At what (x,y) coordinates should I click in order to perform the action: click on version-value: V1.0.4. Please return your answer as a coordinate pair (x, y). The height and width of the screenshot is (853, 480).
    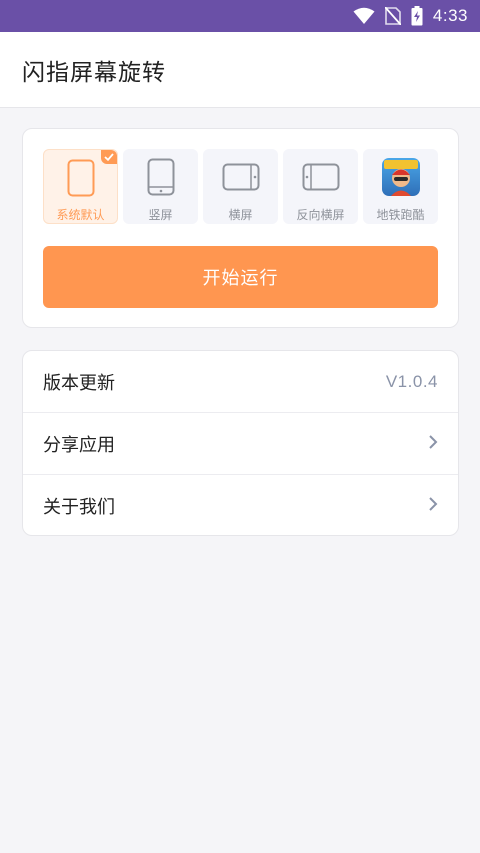
    Looking at the image, I should click on (411, 381).